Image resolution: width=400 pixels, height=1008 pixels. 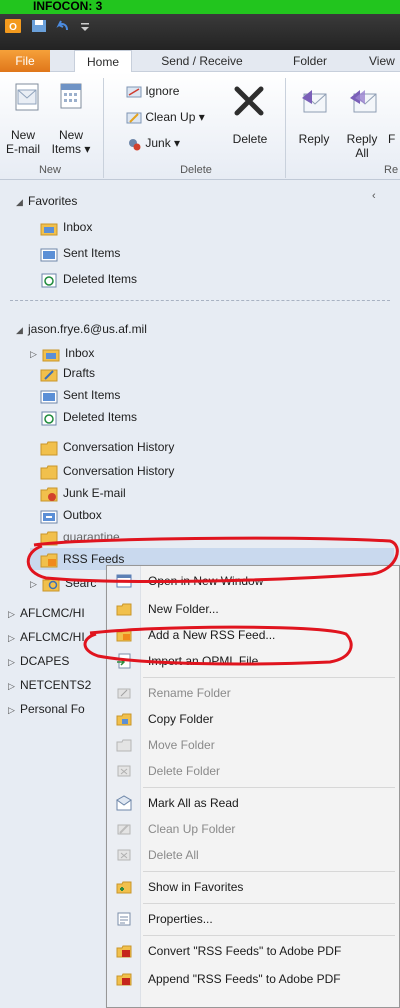 I want to click on account-deleted-items: Deleted Items, so click(x=88, y=417).